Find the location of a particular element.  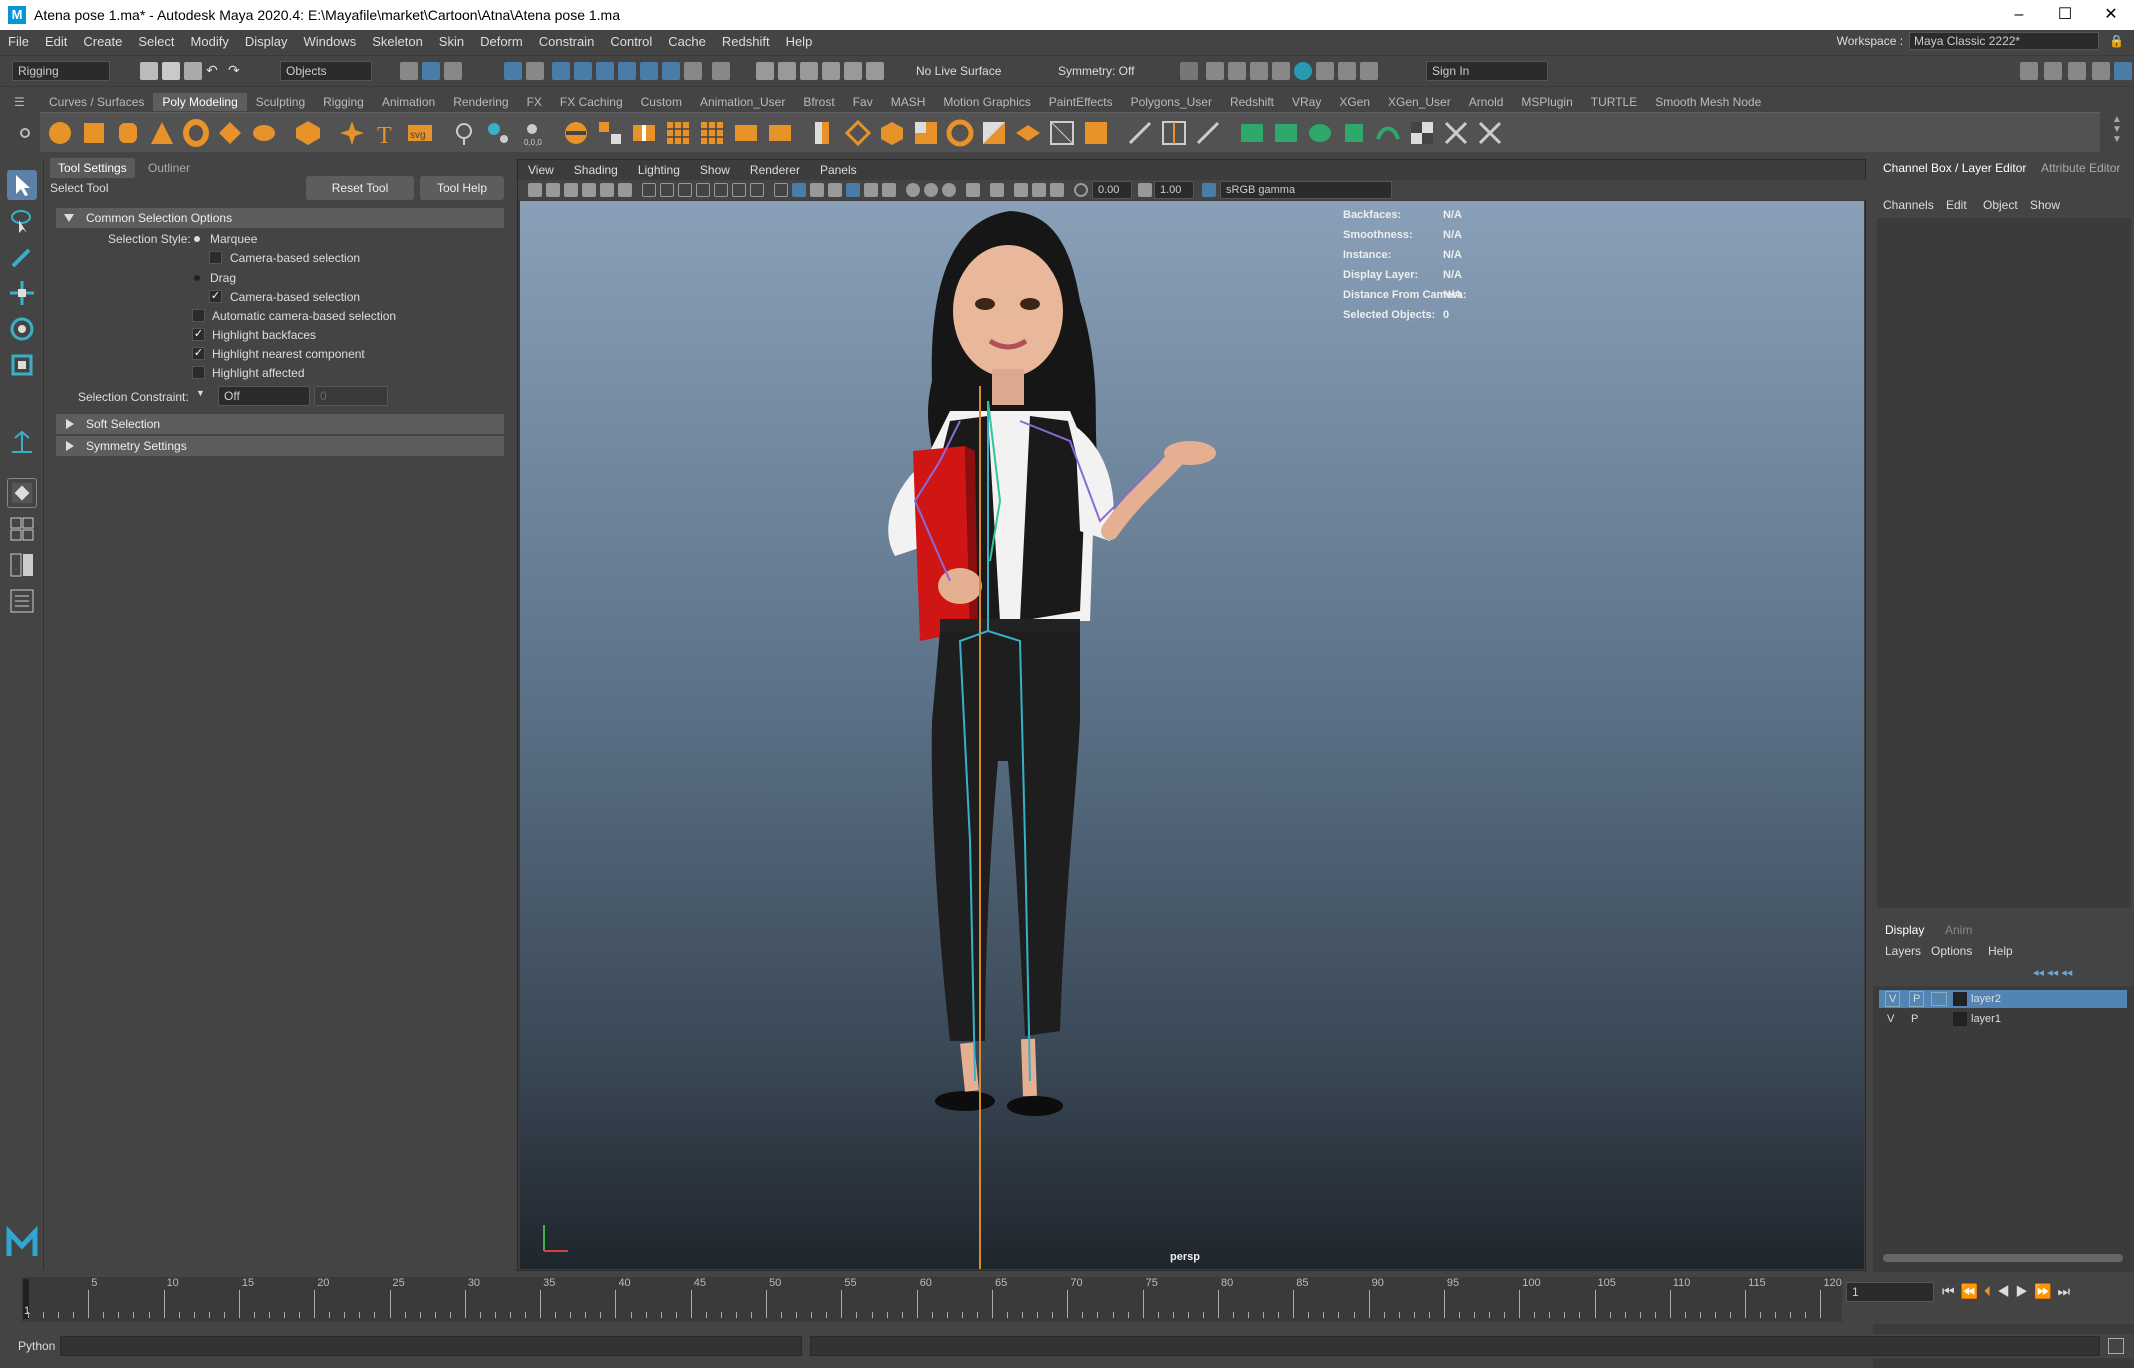

menu-modify: Modify is located at coordinates (210, 41).